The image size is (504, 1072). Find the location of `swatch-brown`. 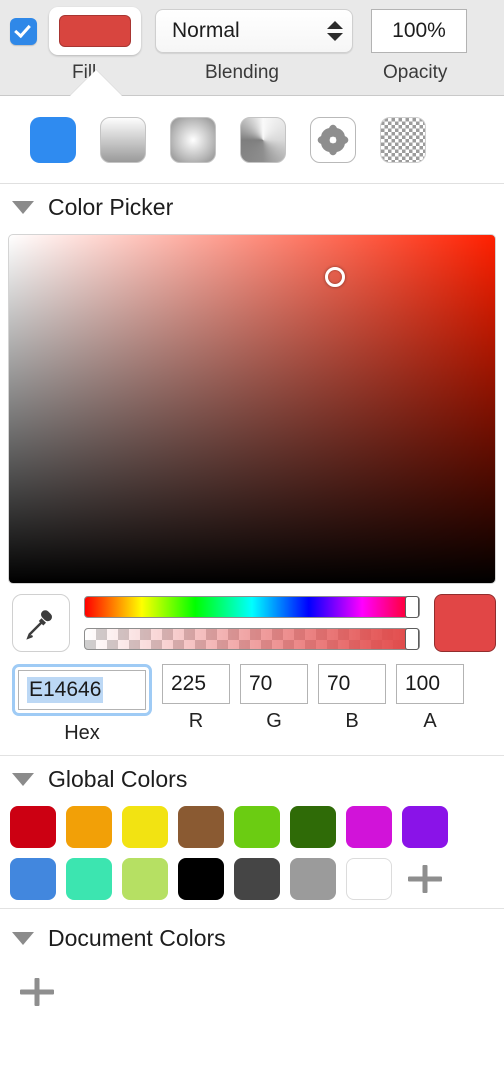

swatch-brown is located at coordinates (201, 827).